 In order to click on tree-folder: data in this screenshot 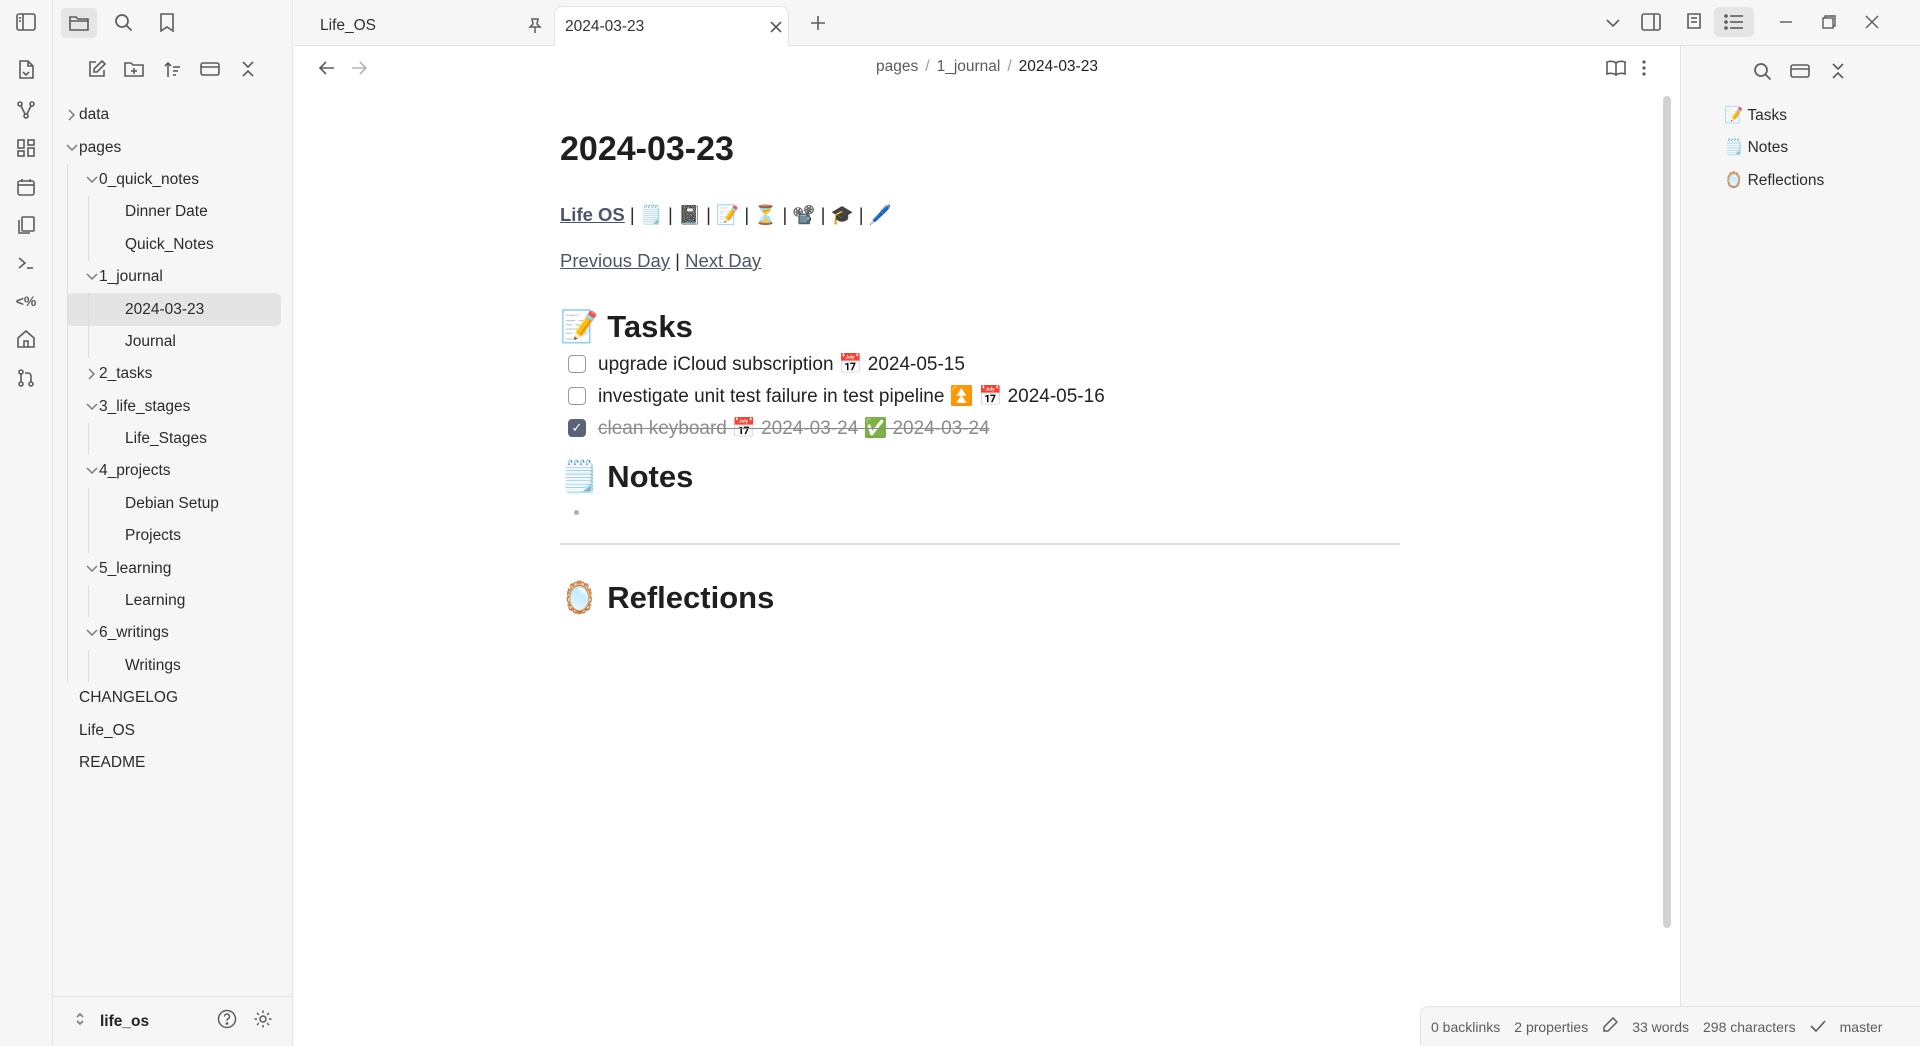, I will do `click(173, 115)`.